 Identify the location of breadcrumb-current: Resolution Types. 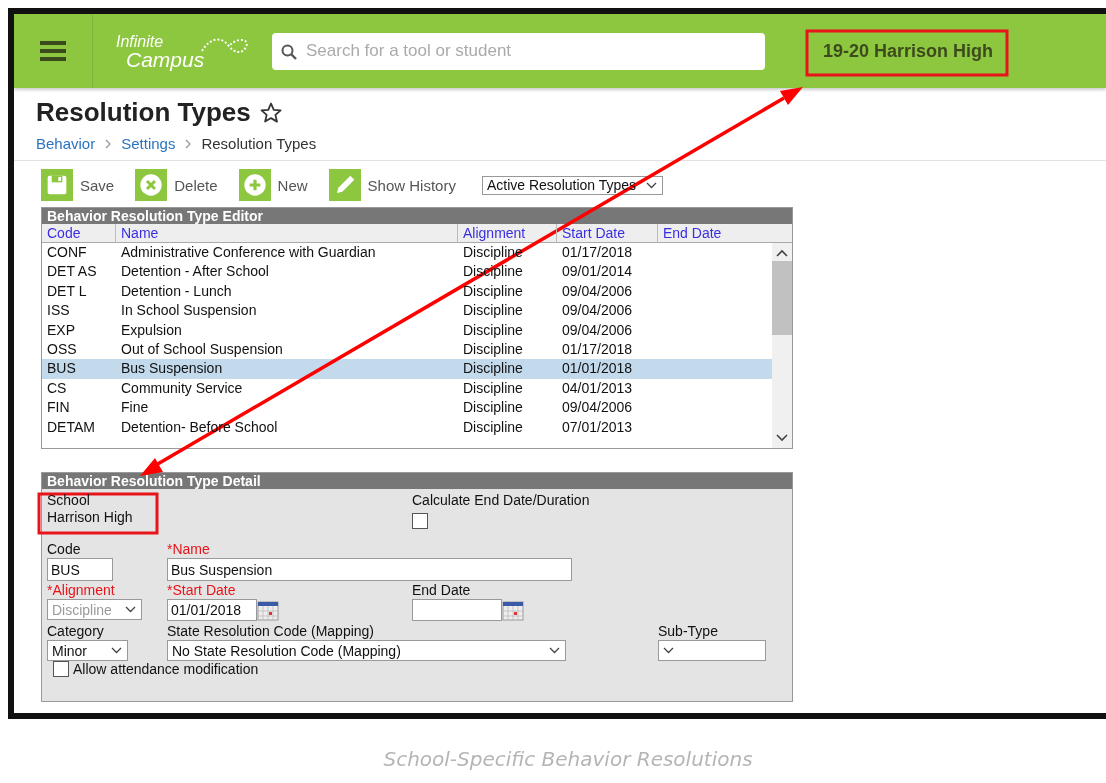
(259, 143).